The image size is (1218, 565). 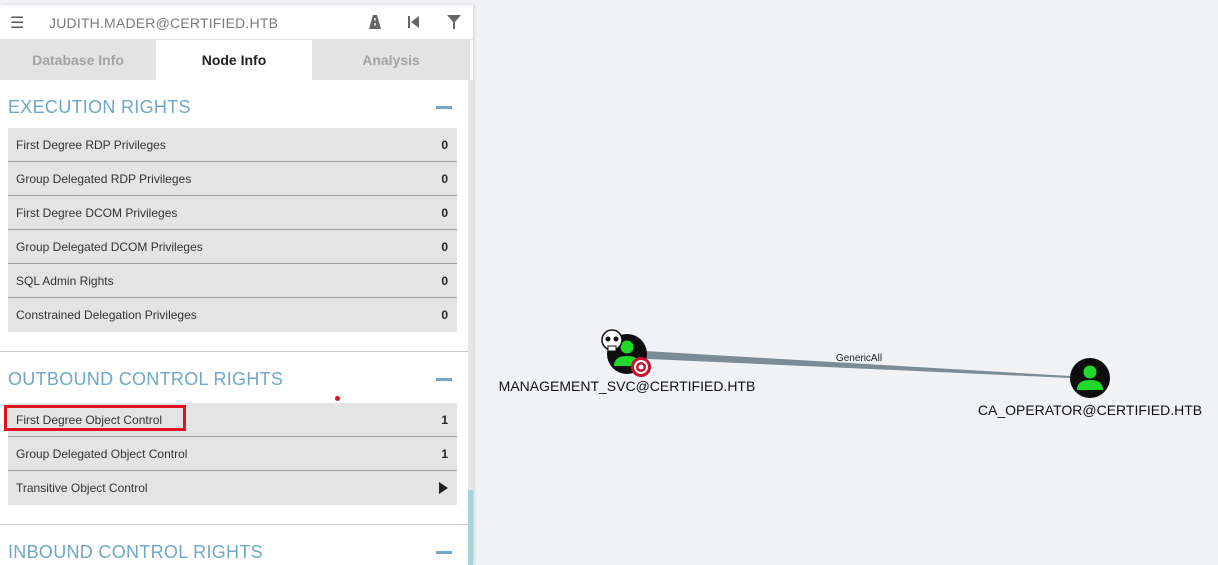 I want to click on search-input: JUDITH.MADER@CERTIFIED.HTB, so click(x=163, y=23).